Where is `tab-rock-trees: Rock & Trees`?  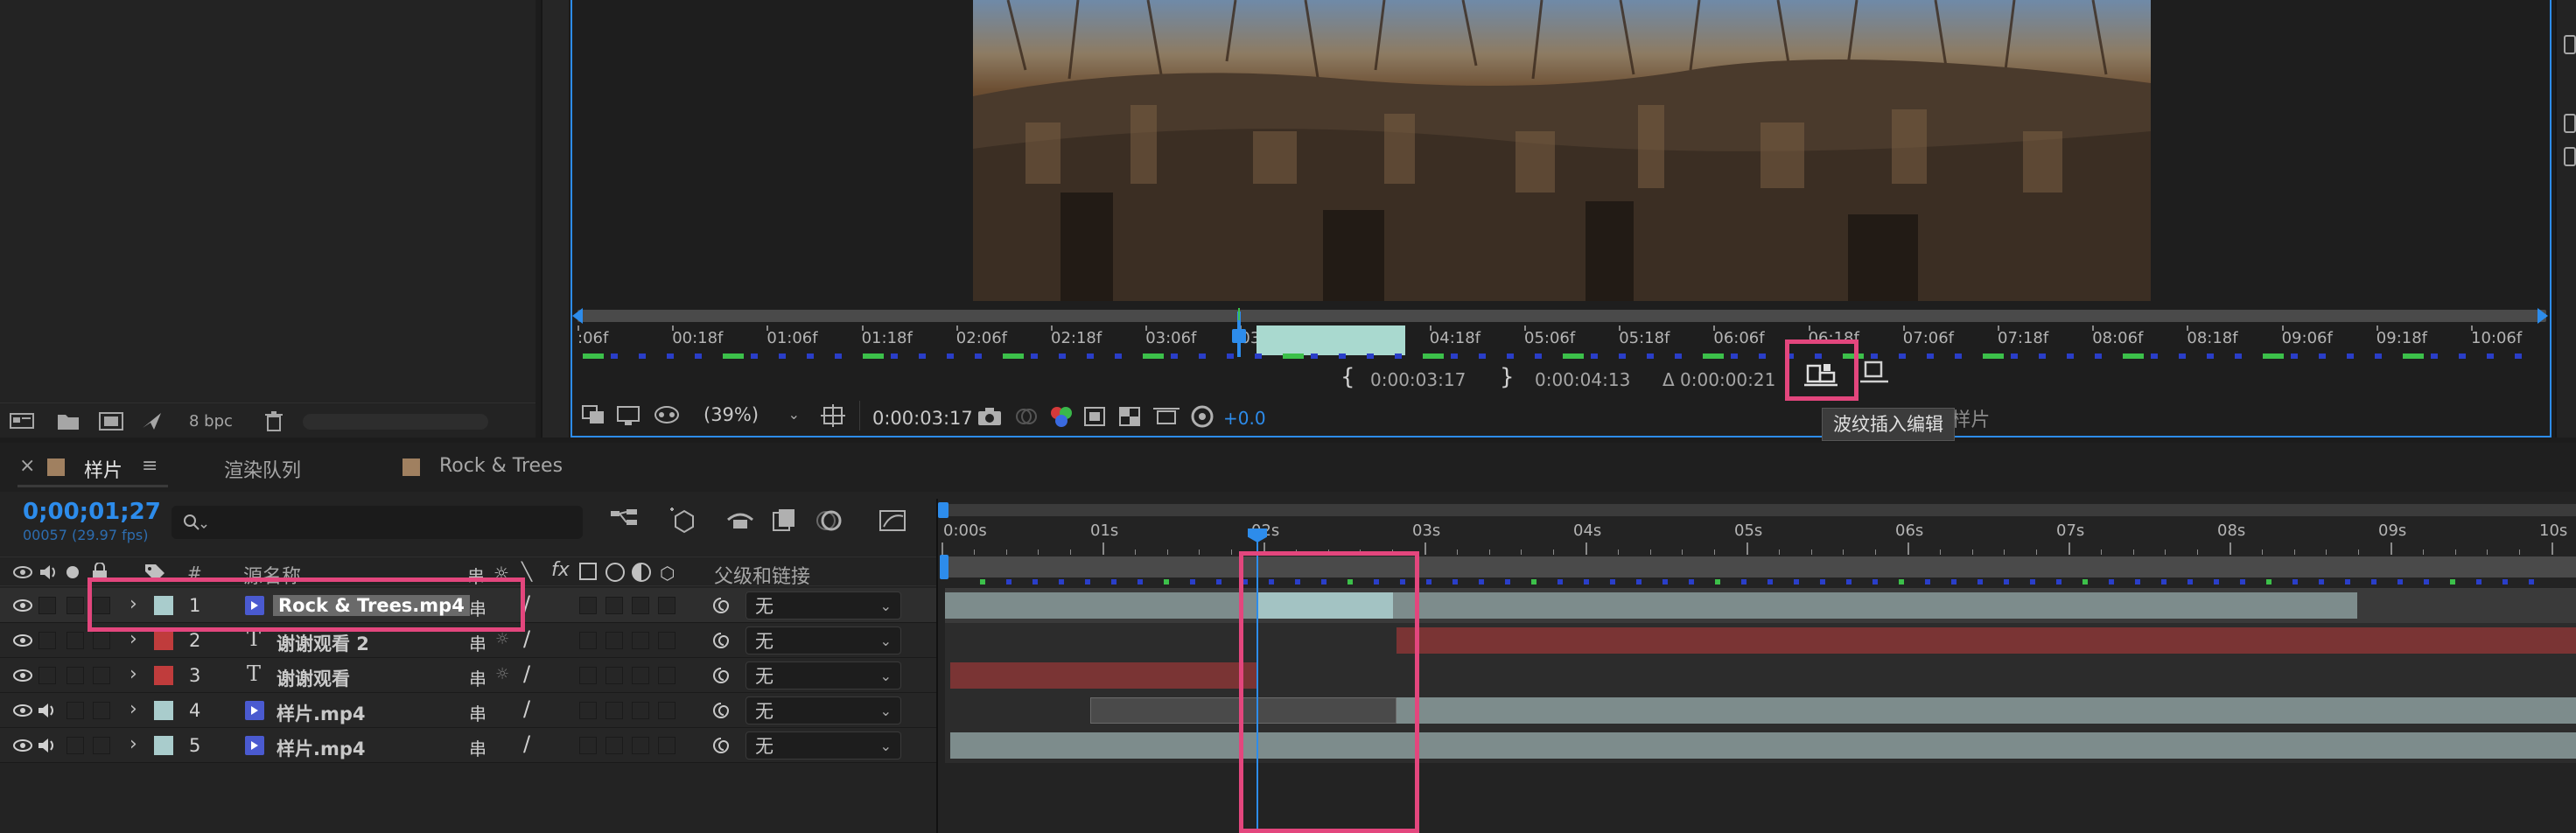
tab-rock-trees: Rock & Trees is located at coordinates (501, 466).